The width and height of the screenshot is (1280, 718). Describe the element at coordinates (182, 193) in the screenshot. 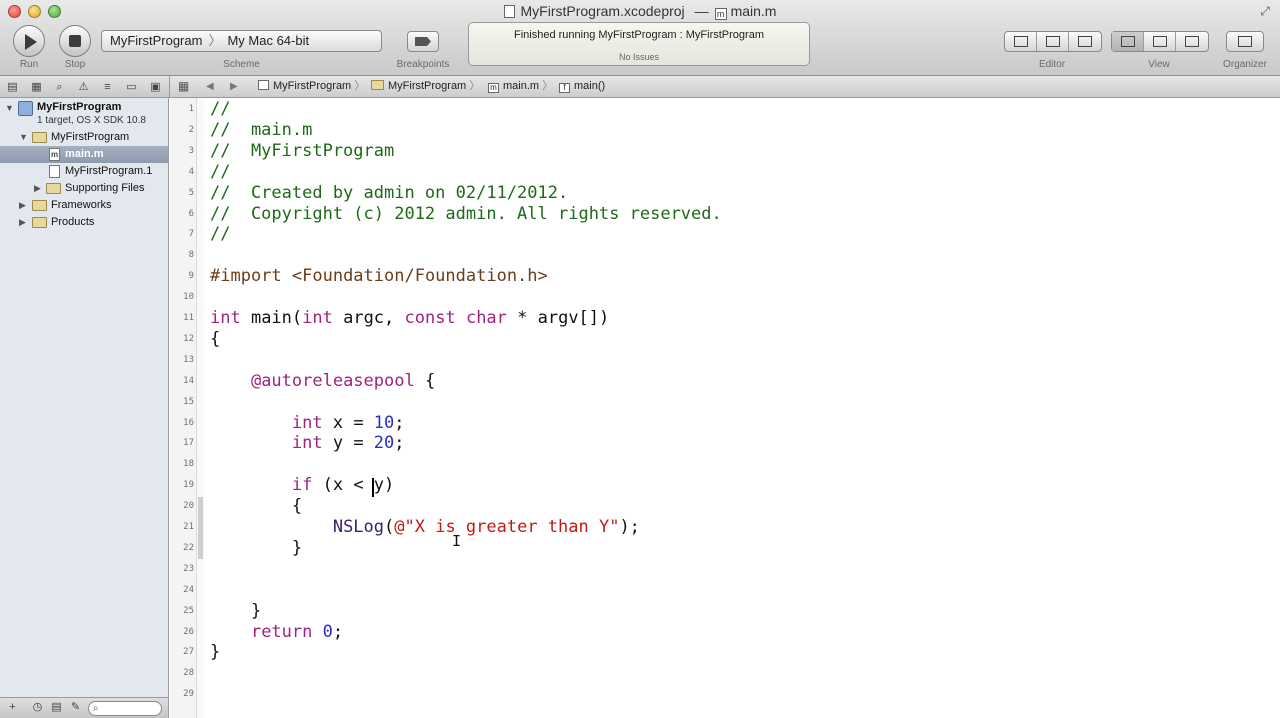

I see `line-number: 5` at that location.